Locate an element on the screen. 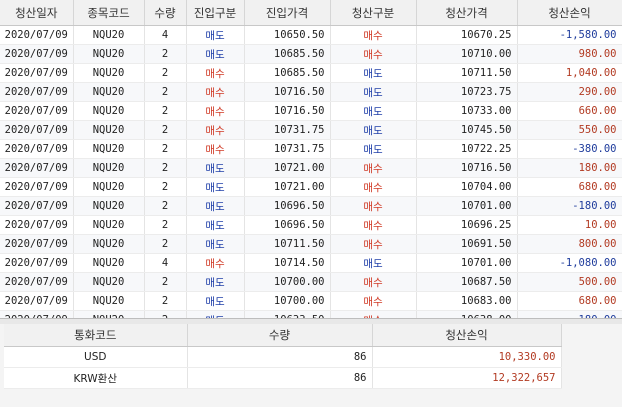 The height and width of the screenshot is (407, 622). pnl-cell: 550.00 is located at coordinates (569, 130).